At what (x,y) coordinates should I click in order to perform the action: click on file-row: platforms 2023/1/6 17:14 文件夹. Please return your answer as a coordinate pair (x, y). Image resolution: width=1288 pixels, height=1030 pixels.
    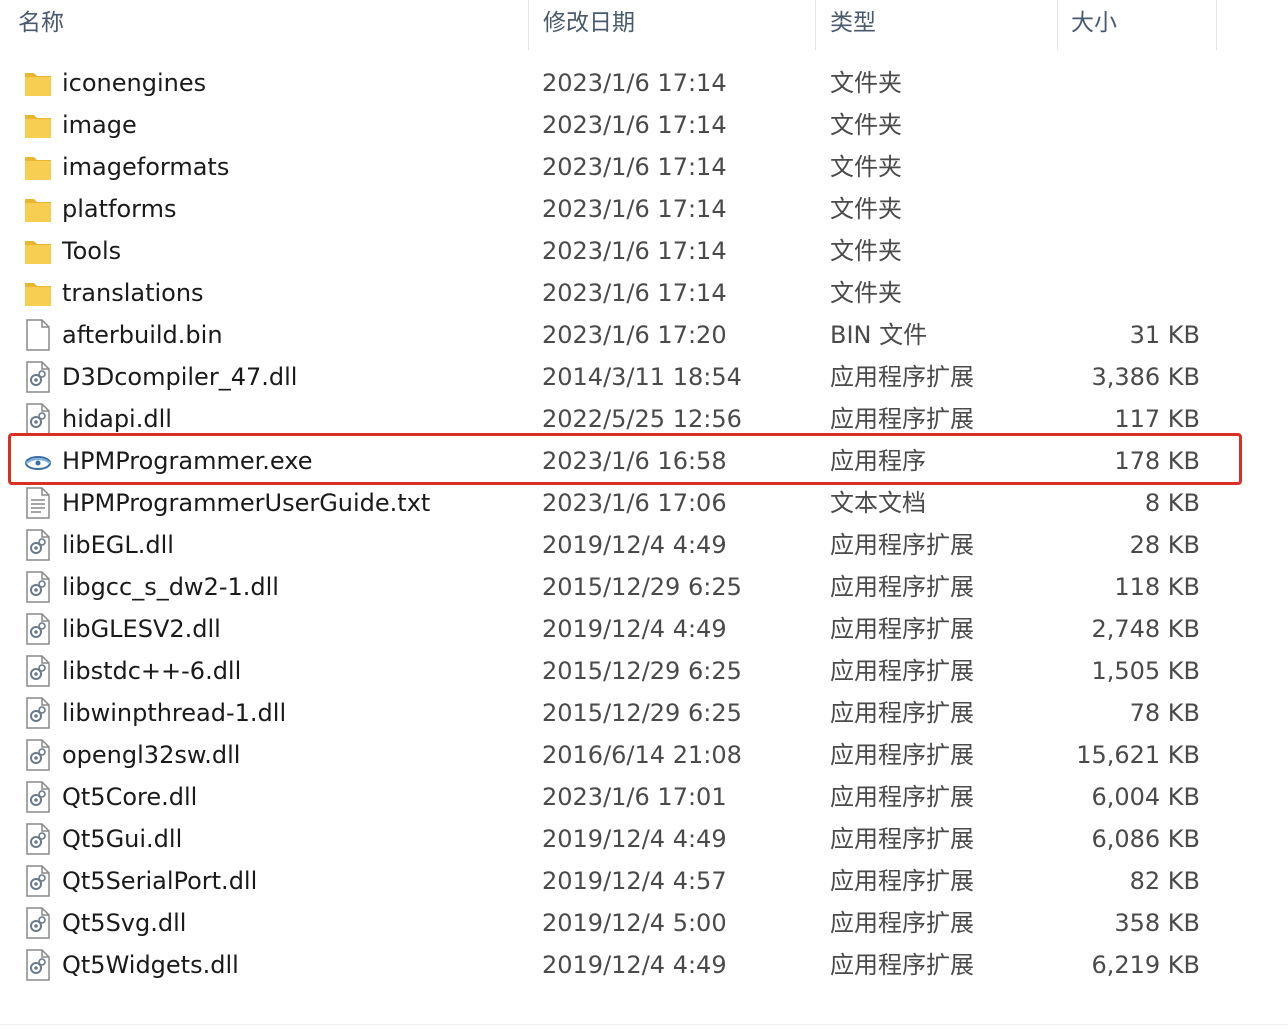
    Looking at the image, I should click on (644, 209).